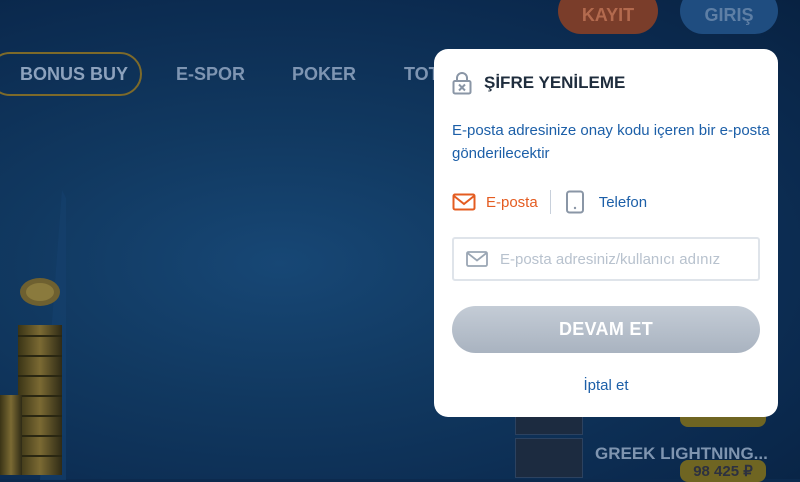 The image size is (800, 482). I want to click on register-button: KAYIT, so click(608, 17).